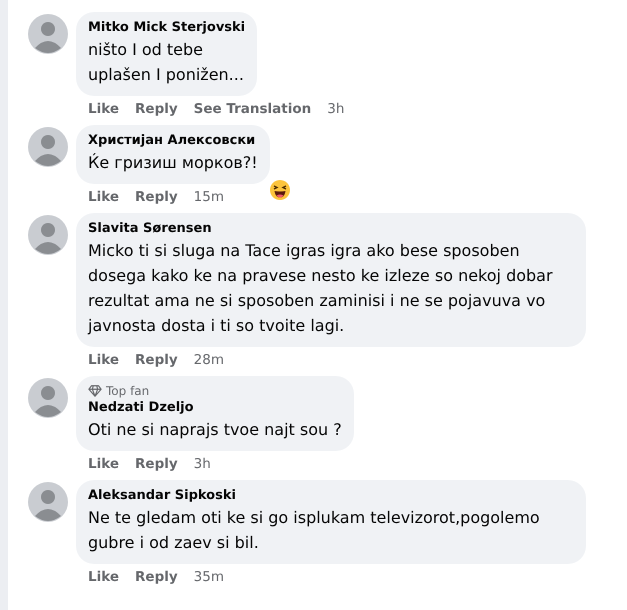 This screenshot has height=610, width=627. I want to click on comment-action-link: See Translation, so click(253, 109).